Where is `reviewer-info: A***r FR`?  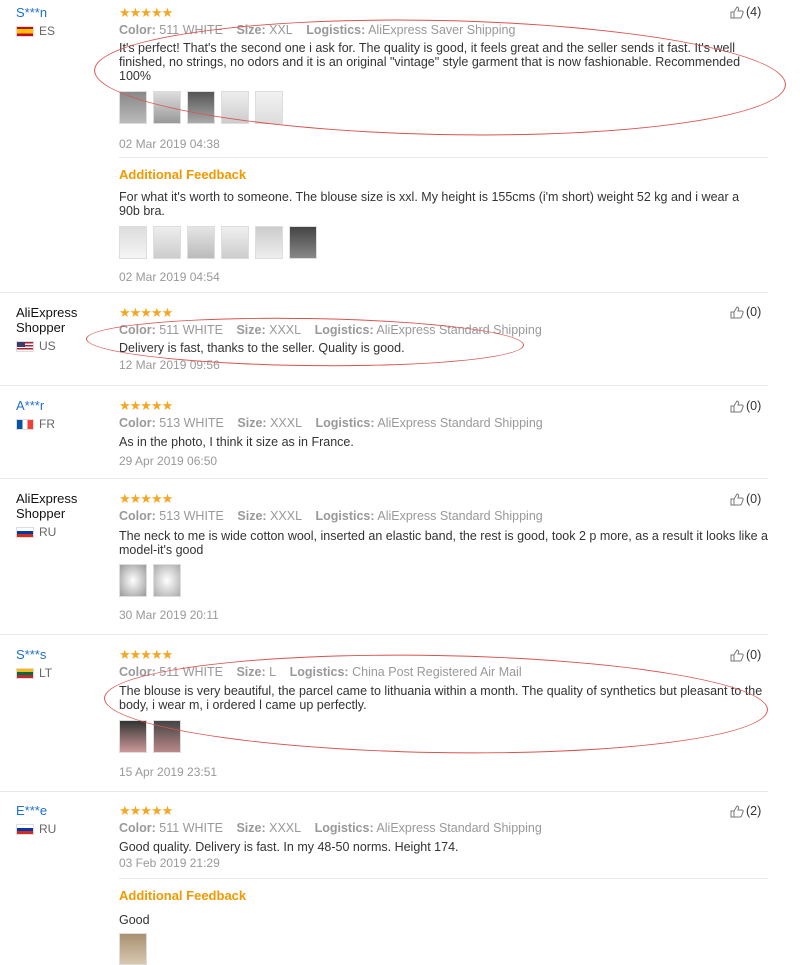 reviewer-info: A***r FR is located at coordinates (35, 415).